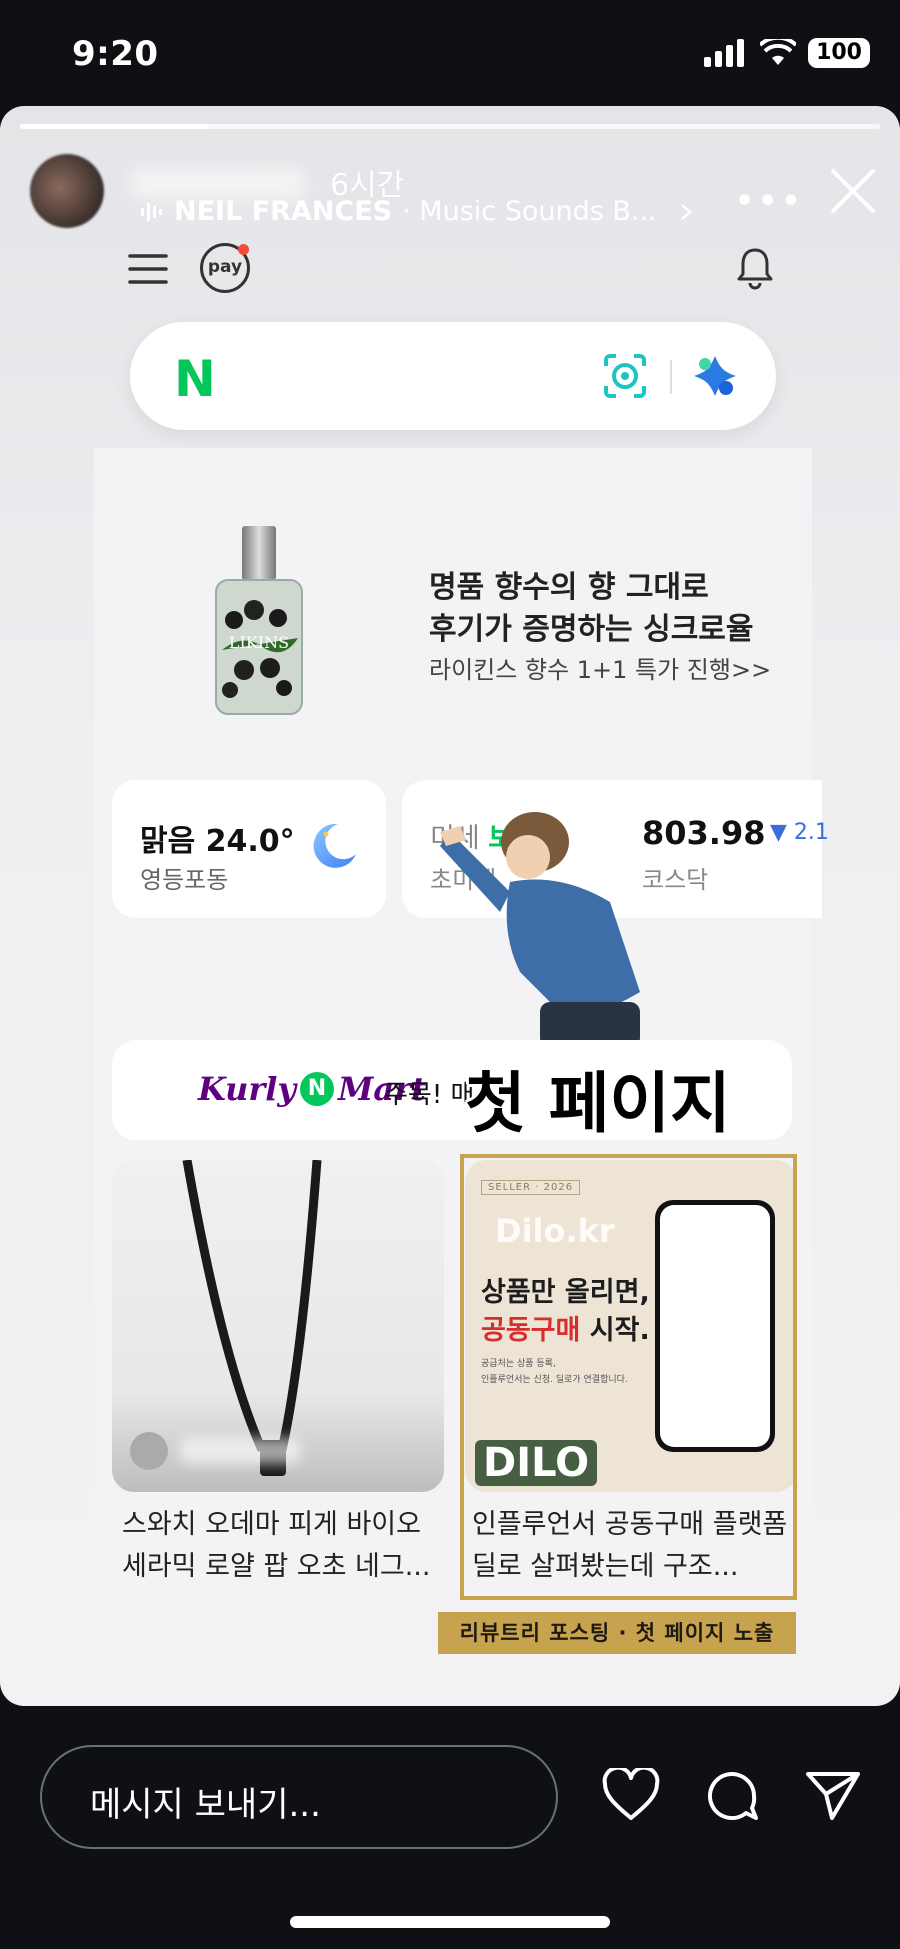  Describe the element at coordinates (334, 845) in the screenshot. I see `moon-icon` at that location.